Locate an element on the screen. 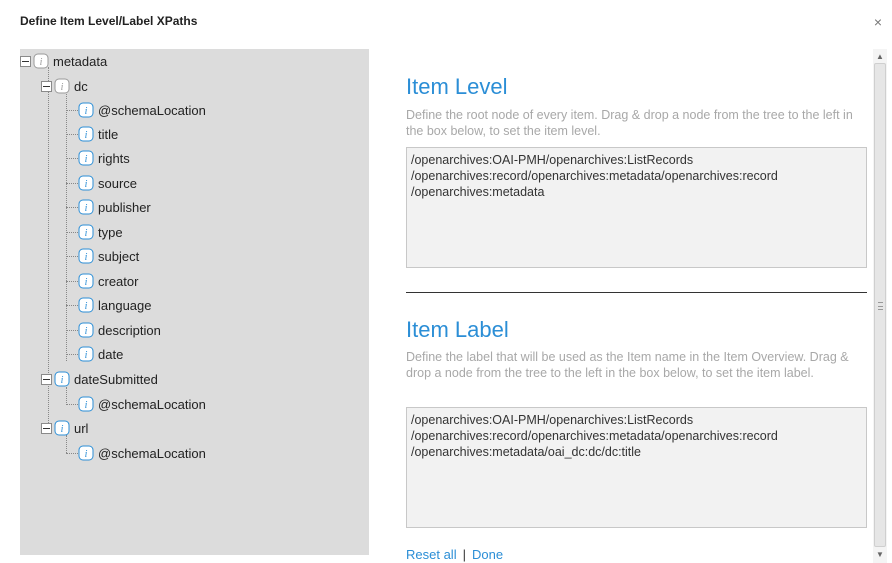  tree-node-label: url is located at coordinates (81, 428).